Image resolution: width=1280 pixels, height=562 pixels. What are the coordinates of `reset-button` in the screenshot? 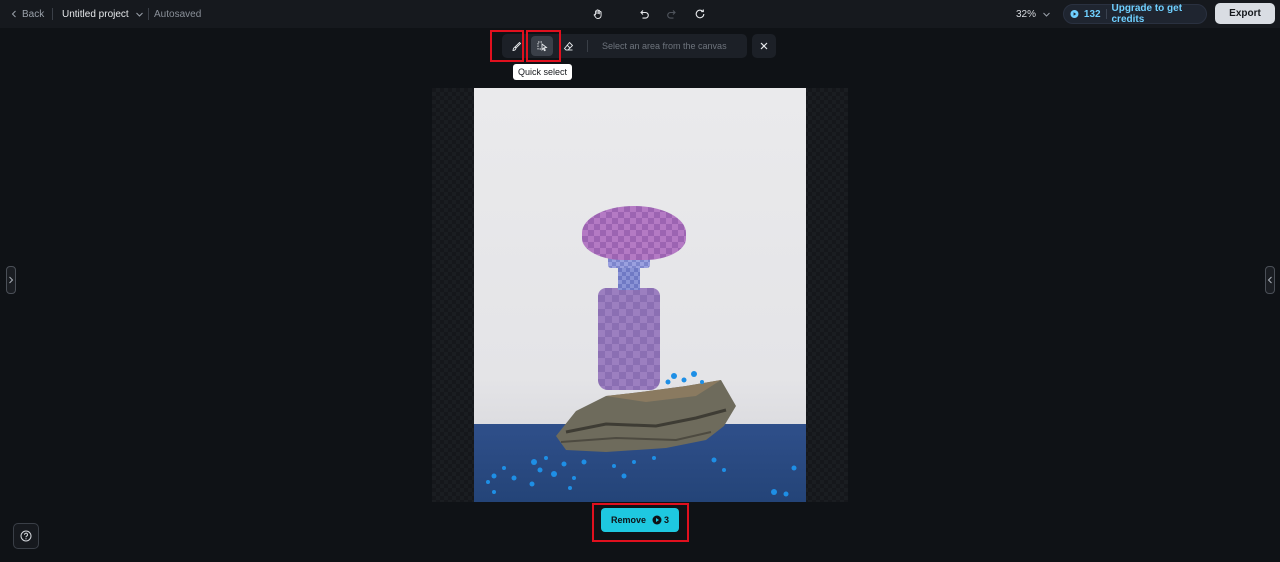 It's located at (700, 14).